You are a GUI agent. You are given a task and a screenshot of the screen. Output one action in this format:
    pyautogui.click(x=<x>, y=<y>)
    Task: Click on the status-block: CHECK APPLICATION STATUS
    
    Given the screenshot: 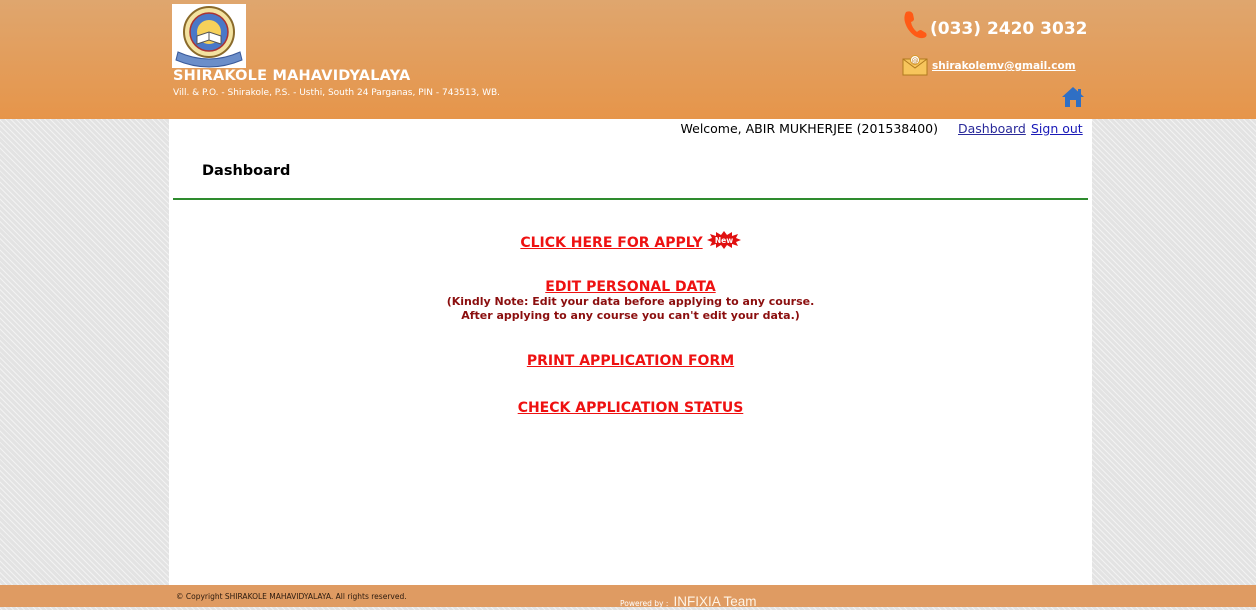 What is the action you would take?
    pyautogui.click(x=630, y=406)
    